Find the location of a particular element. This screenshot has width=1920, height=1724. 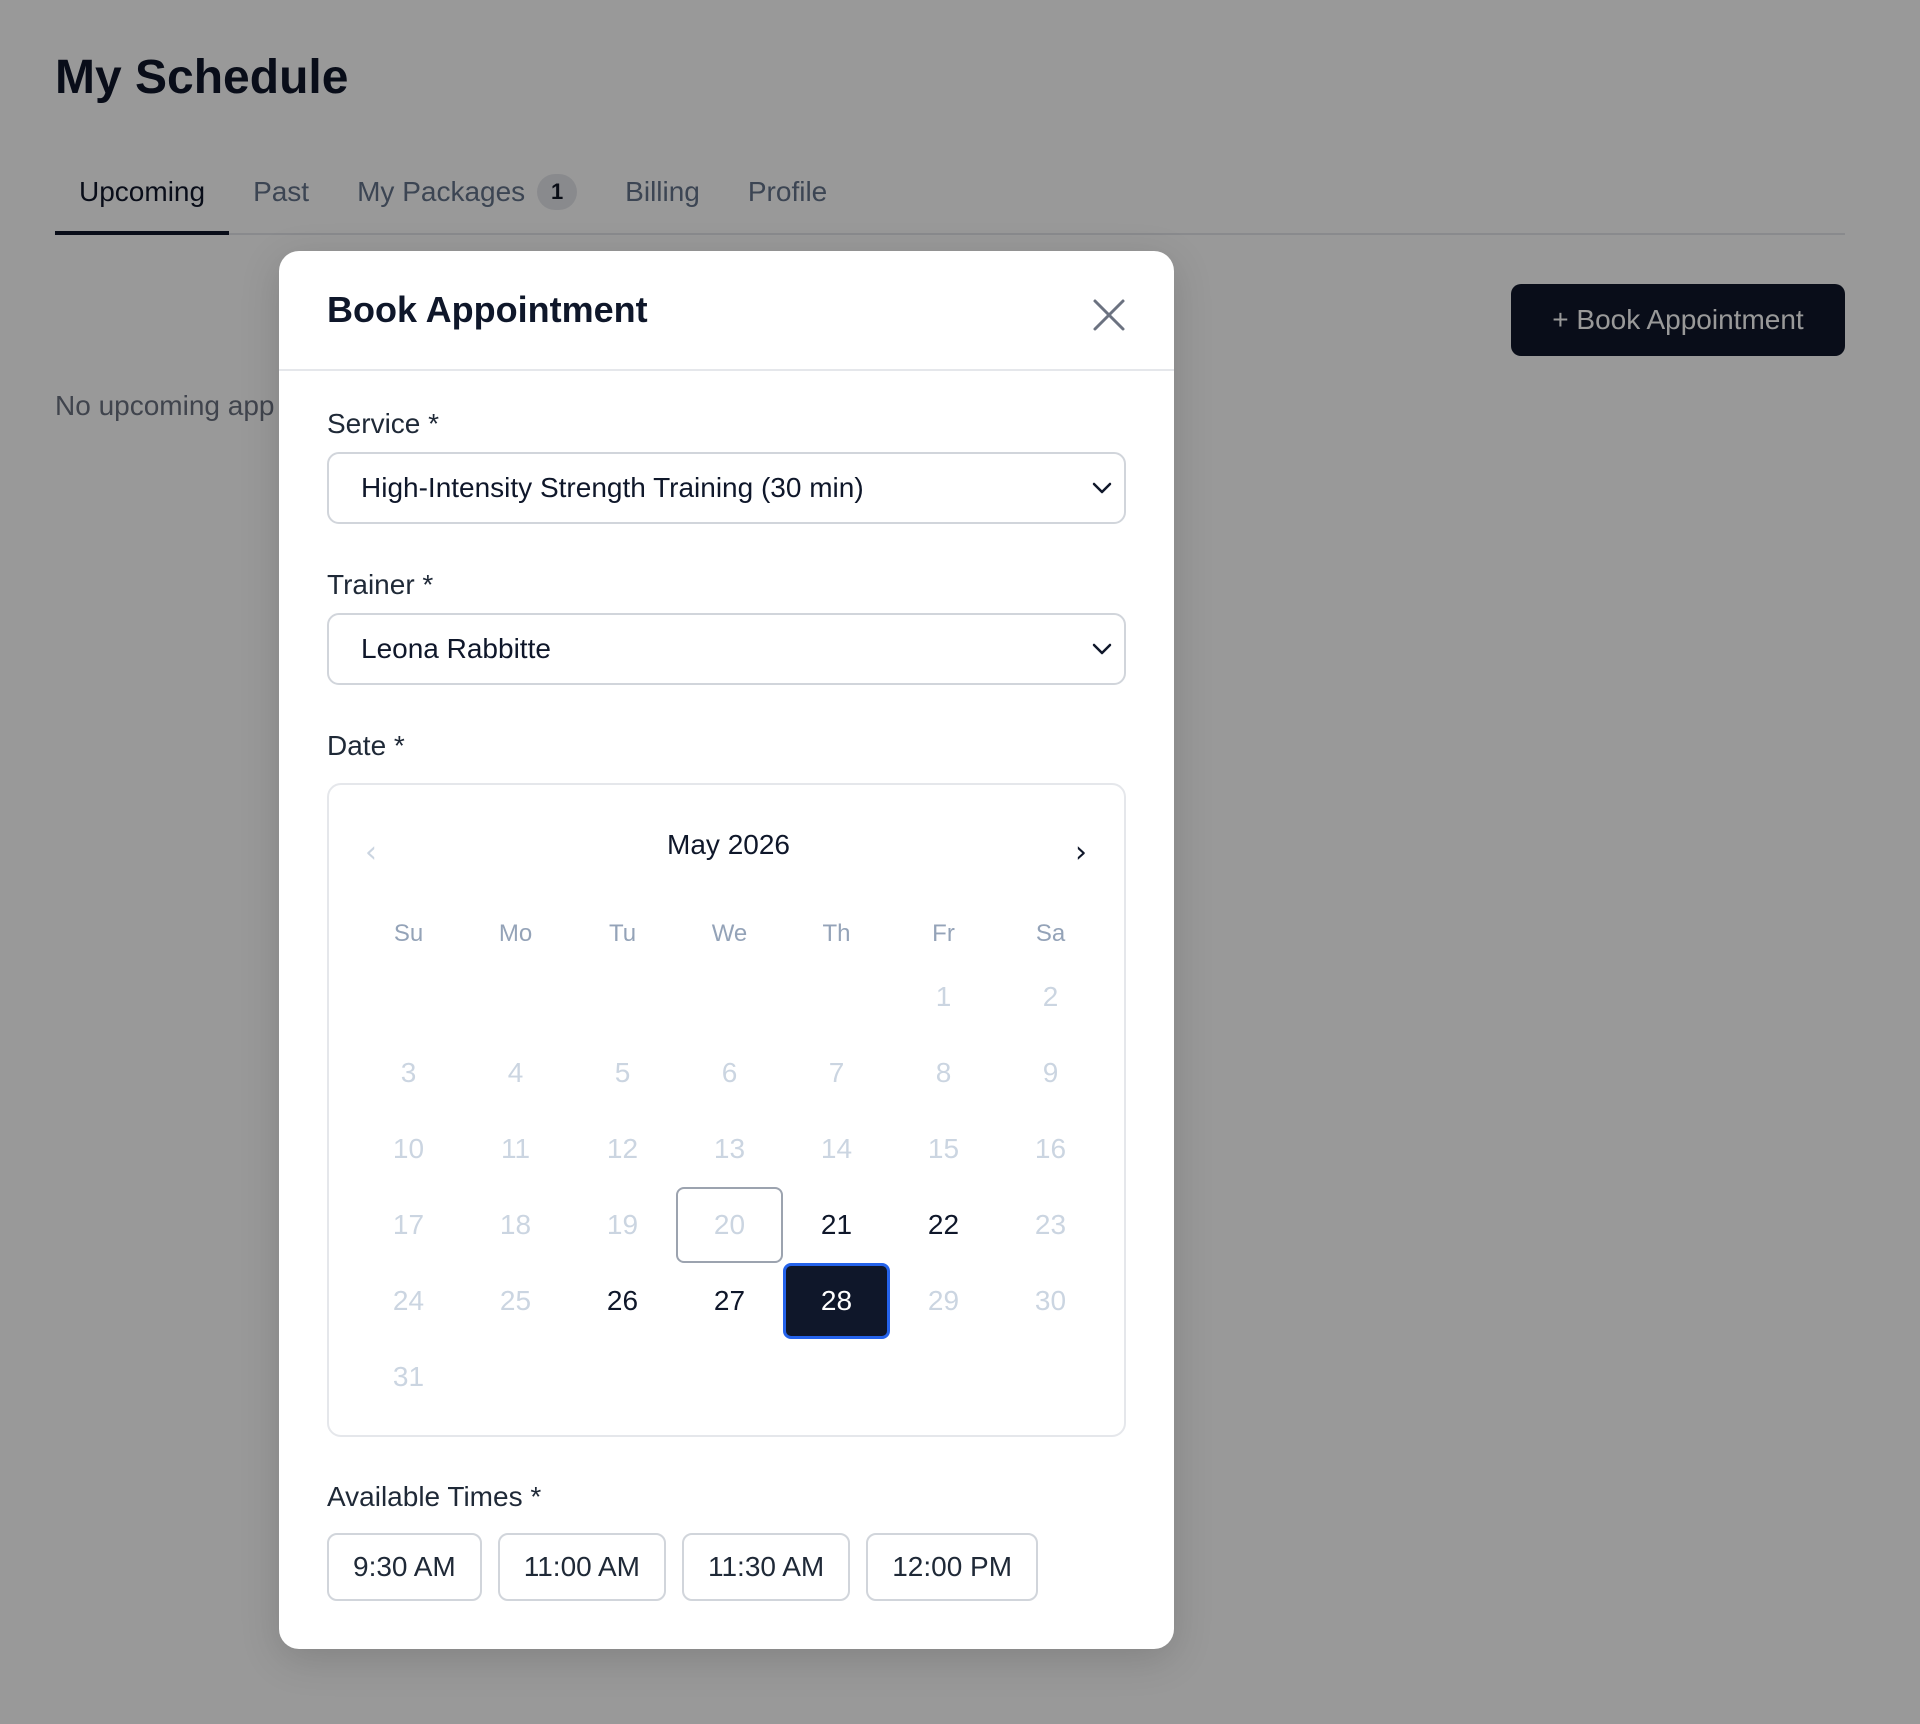

calendar-day: 16 is located at coordinates (1050, 1148).